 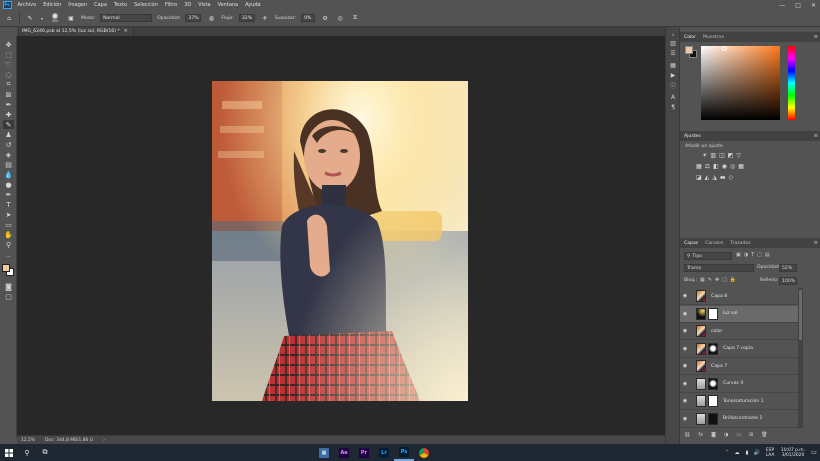 I want to click on chrome-app, so click(x=424, y=452).